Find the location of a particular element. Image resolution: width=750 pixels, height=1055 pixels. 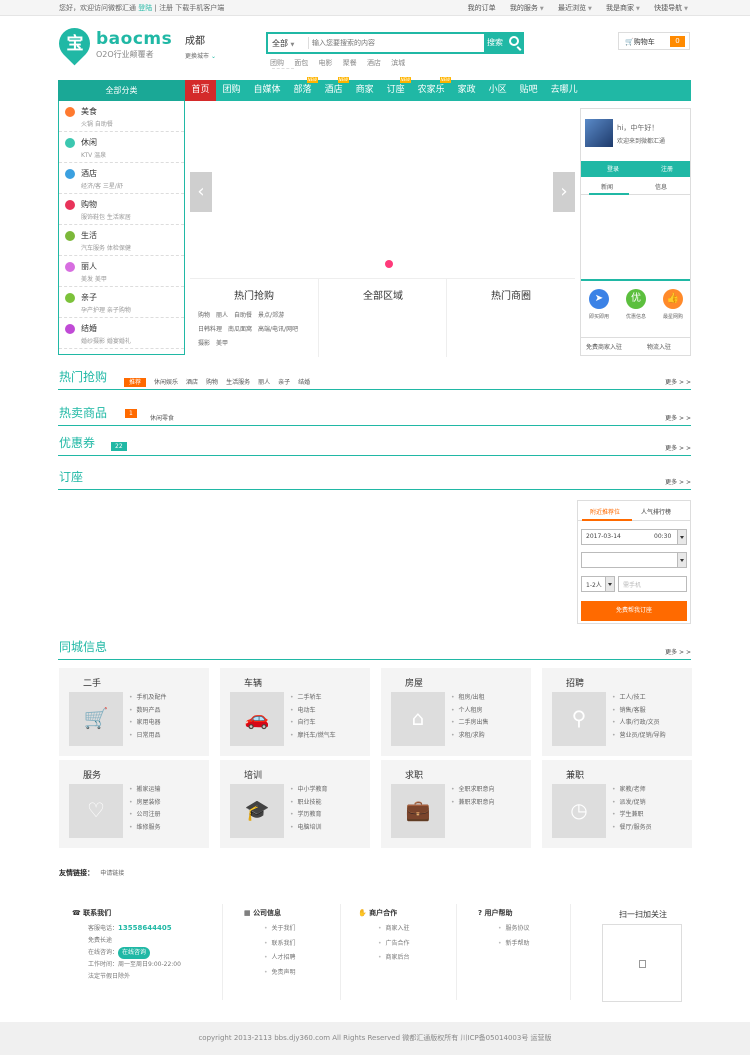

hot-word-link: 滨城 is located at coordinates (398, 63).